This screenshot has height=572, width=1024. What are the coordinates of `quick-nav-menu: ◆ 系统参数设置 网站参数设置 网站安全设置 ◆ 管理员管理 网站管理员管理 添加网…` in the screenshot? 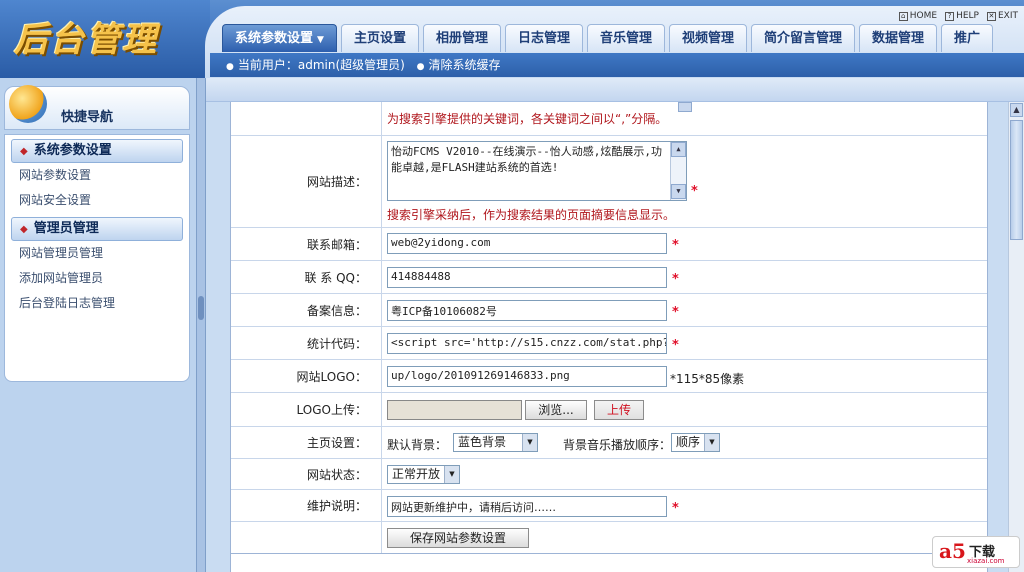 It's located at (97, 258).